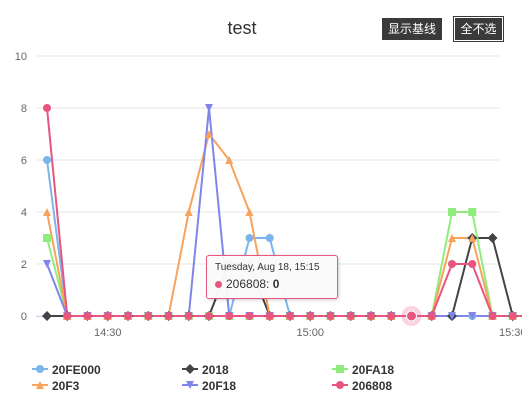 Image resolution: width=522 pixels, height=414 pixels. What do you see at coordinates (24, 265) in the screenshot?
I see `y-tick-label: 2` at bounding box center [24, 265].